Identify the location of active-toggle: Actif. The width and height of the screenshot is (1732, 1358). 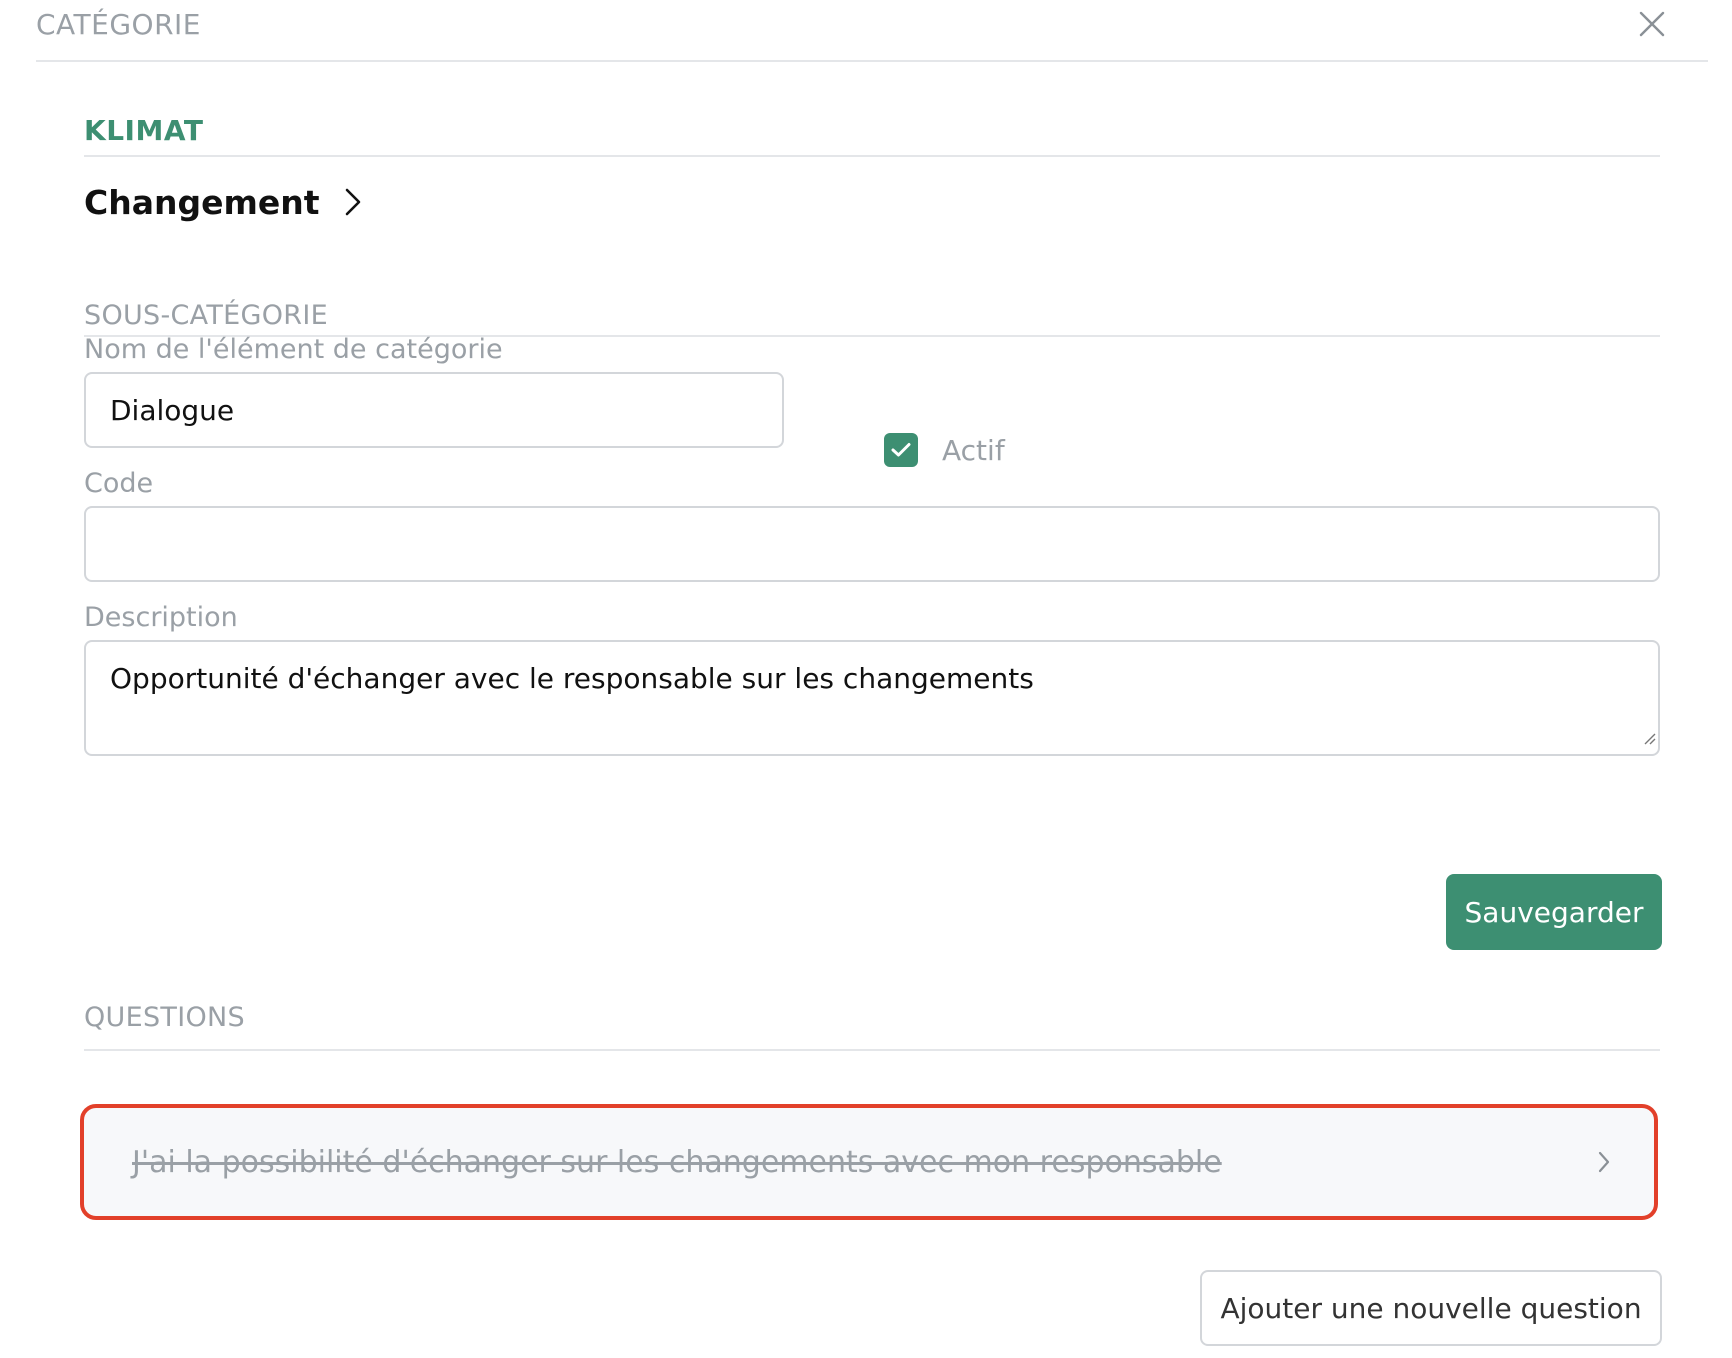
(944, 450).